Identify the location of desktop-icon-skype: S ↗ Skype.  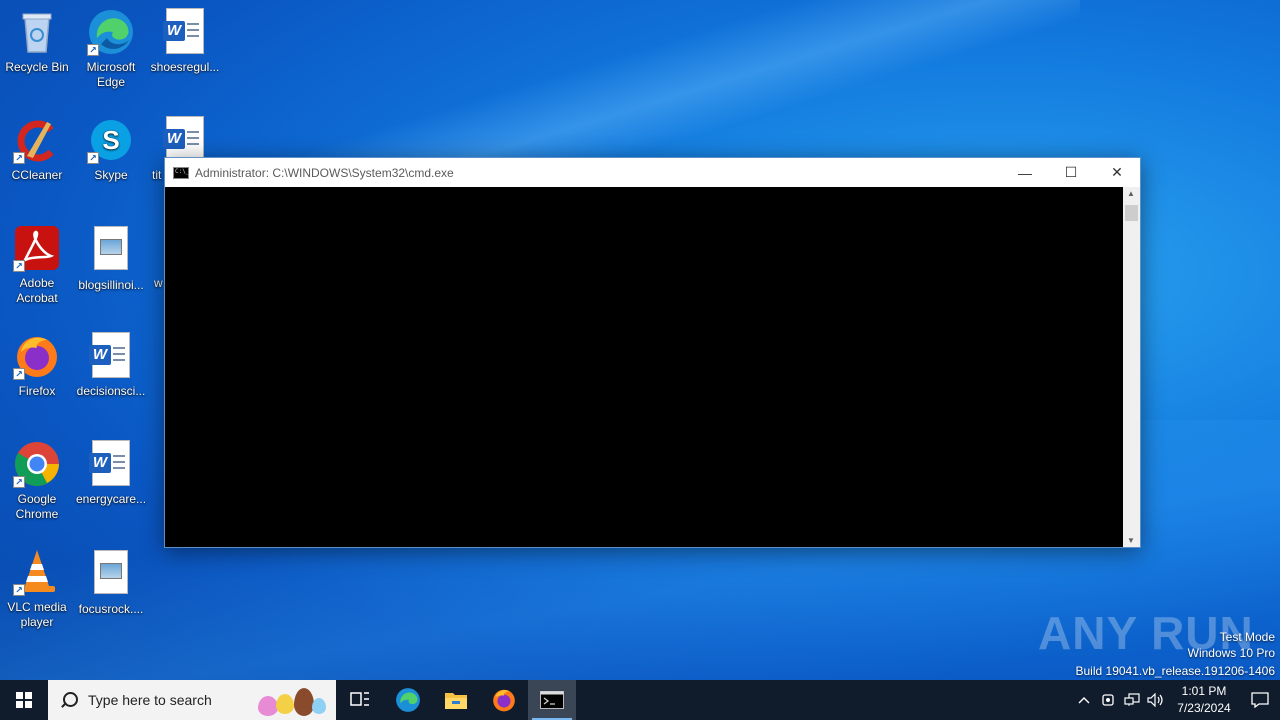
(111, 149).